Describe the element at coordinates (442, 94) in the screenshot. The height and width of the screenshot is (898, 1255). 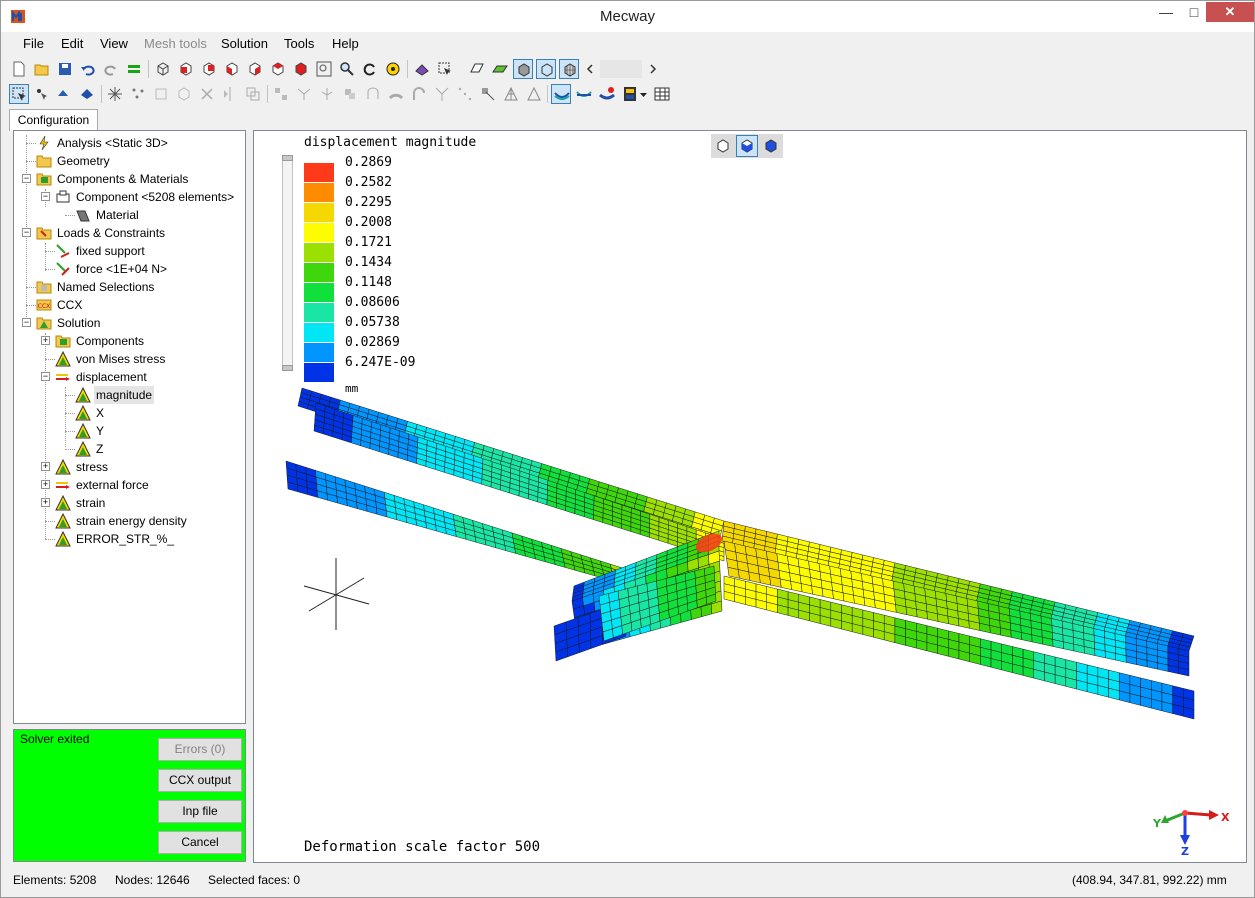
I see `refine-button` at that location.